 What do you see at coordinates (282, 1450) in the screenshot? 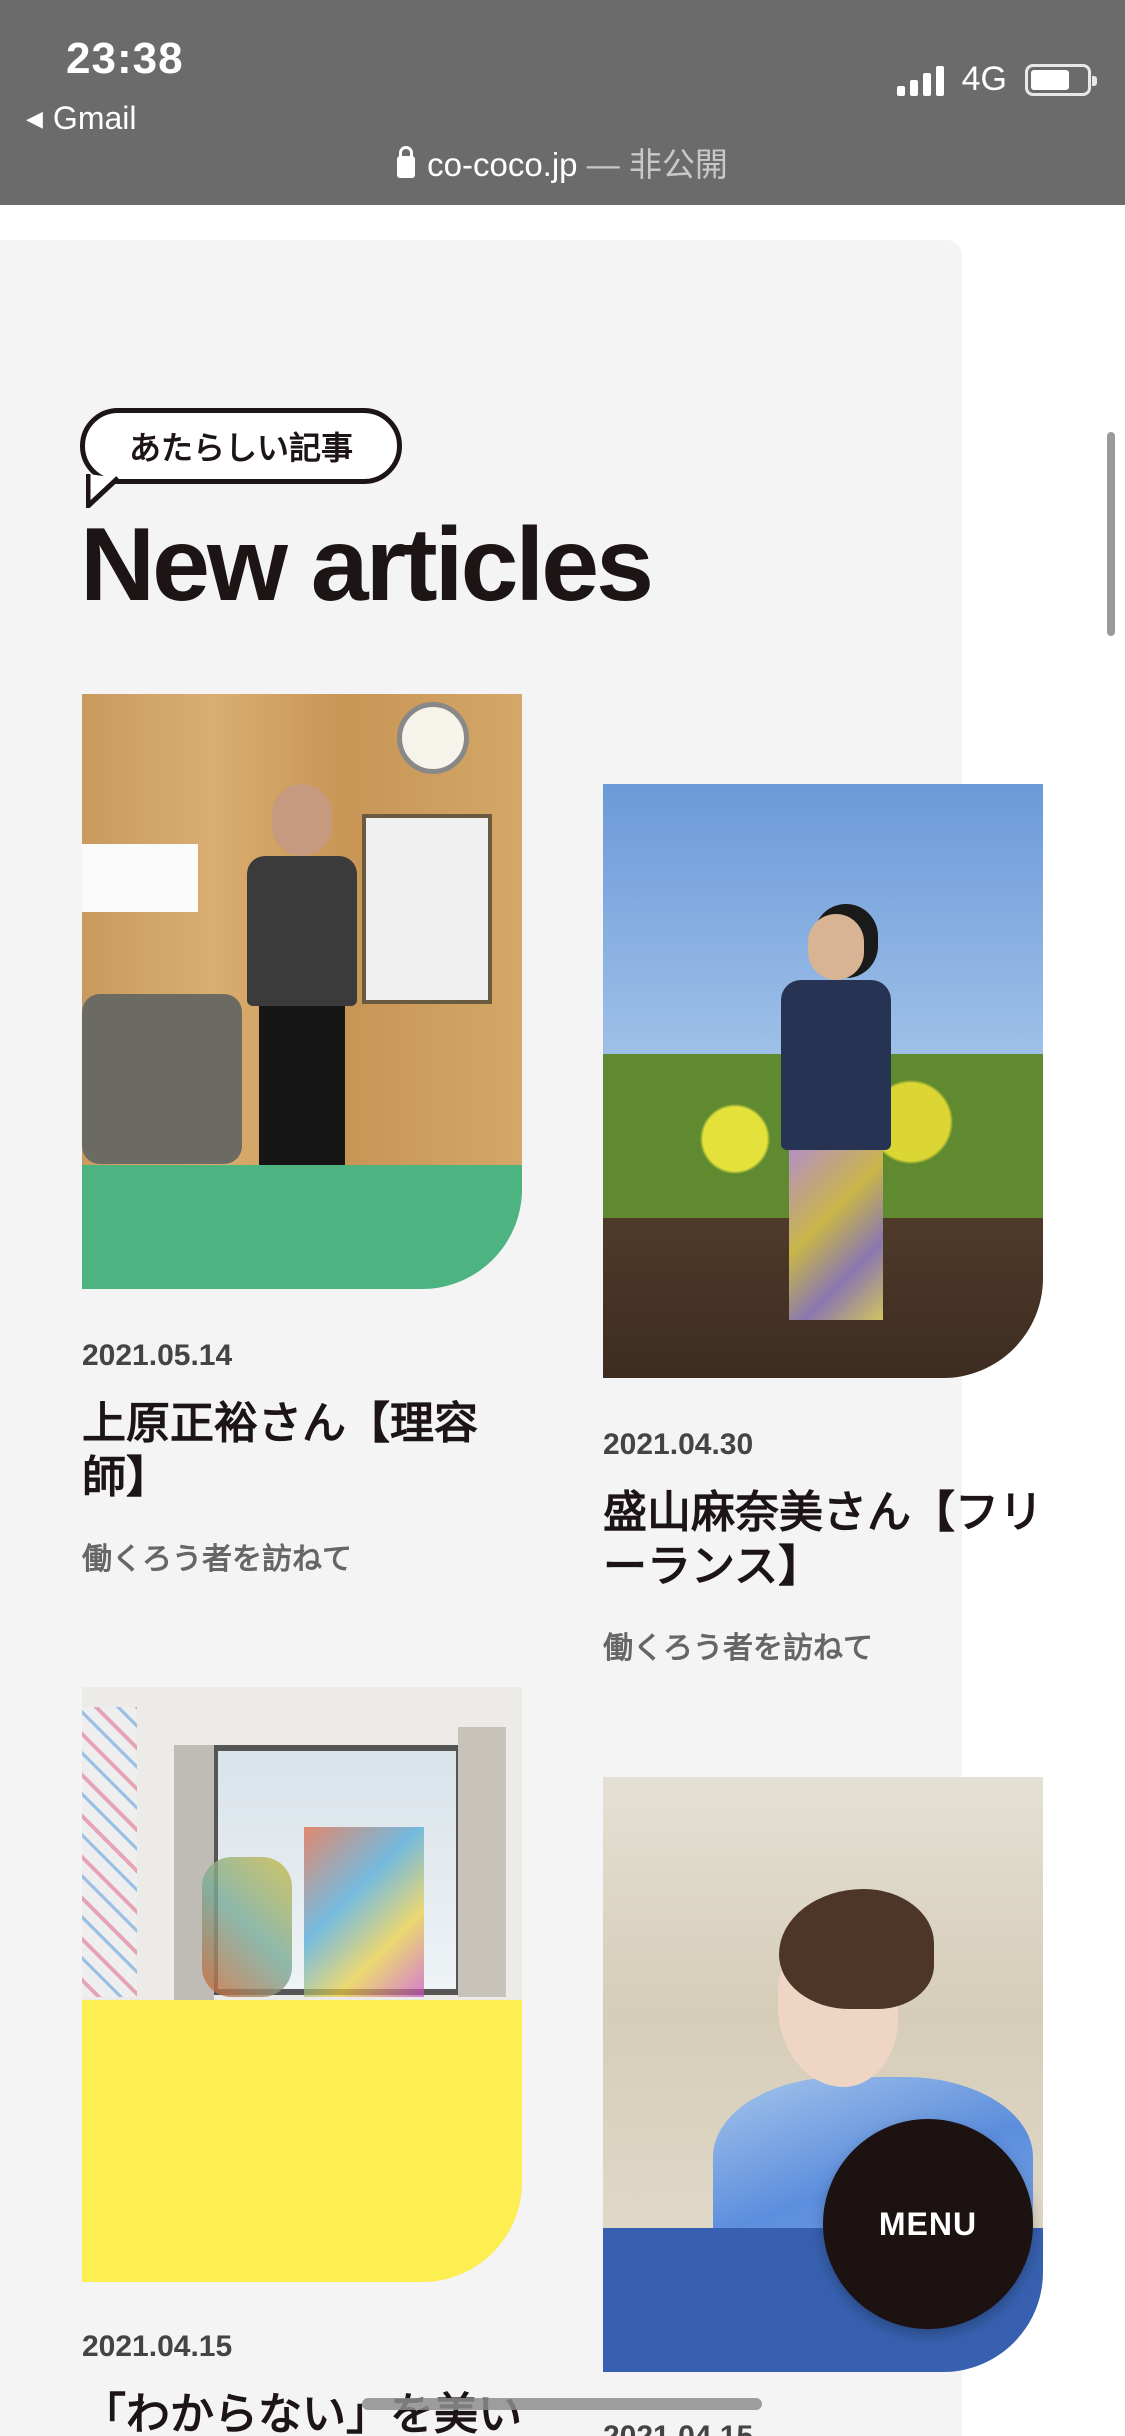
I see `article-title: 上原正裕さん【理容師】` at bounding box center [282, 1450].